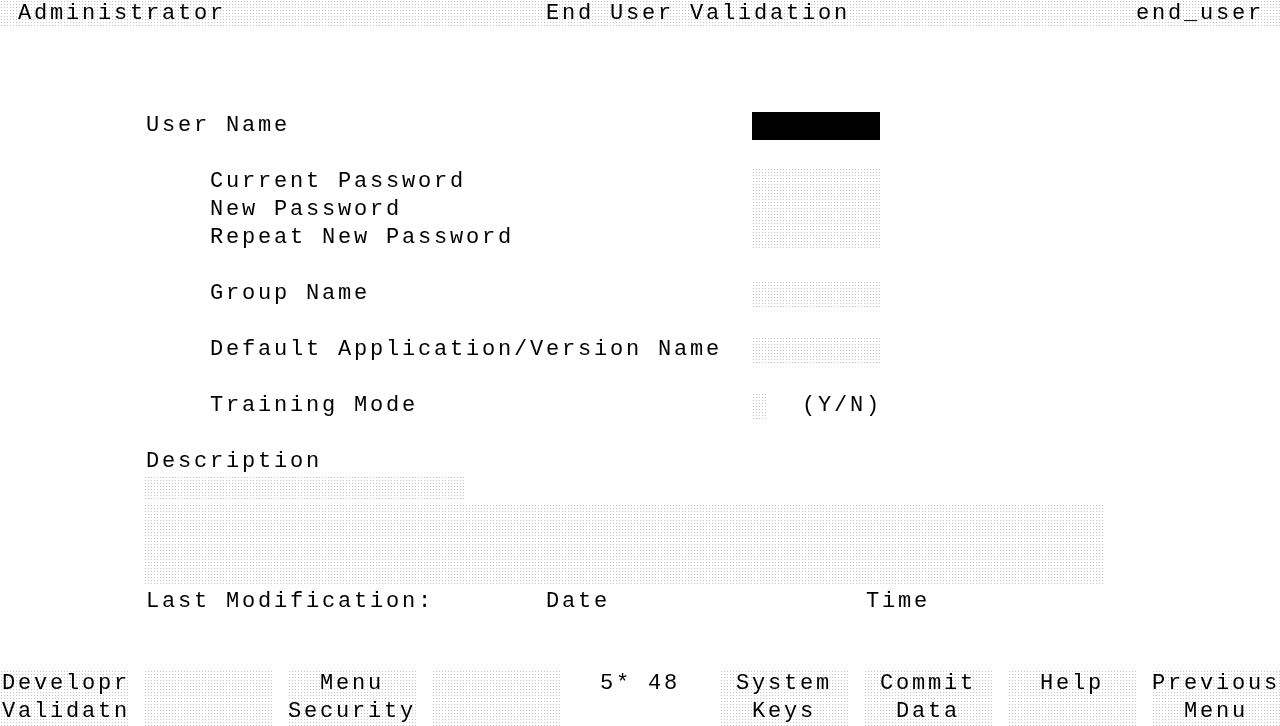 This screenshot has height=726, width=1280. Describe the element at coordinates (816, 126) in the screenshot. I see `user-name-field` at that location.